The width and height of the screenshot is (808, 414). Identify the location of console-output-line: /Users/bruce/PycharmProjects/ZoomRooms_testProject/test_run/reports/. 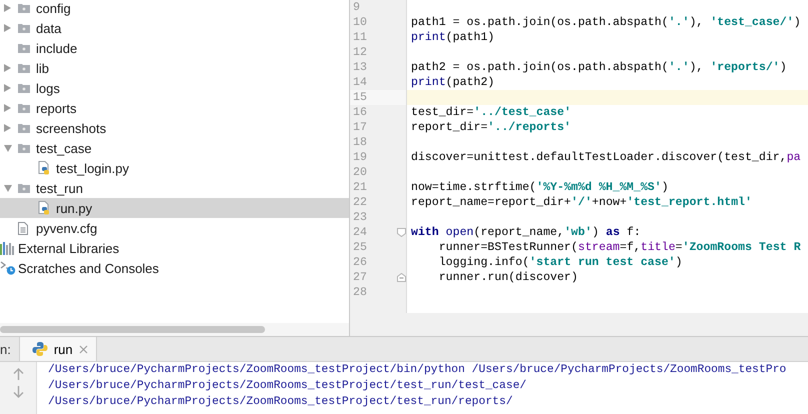
(281, 402).